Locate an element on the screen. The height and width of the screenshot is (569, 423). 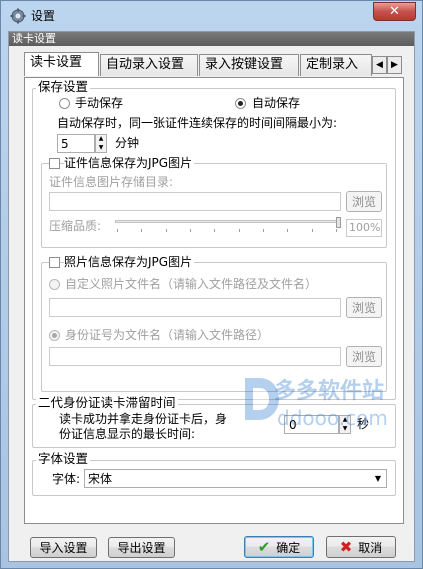
cancel-button: ✖ 取消 is located at coordinates (361, 547).